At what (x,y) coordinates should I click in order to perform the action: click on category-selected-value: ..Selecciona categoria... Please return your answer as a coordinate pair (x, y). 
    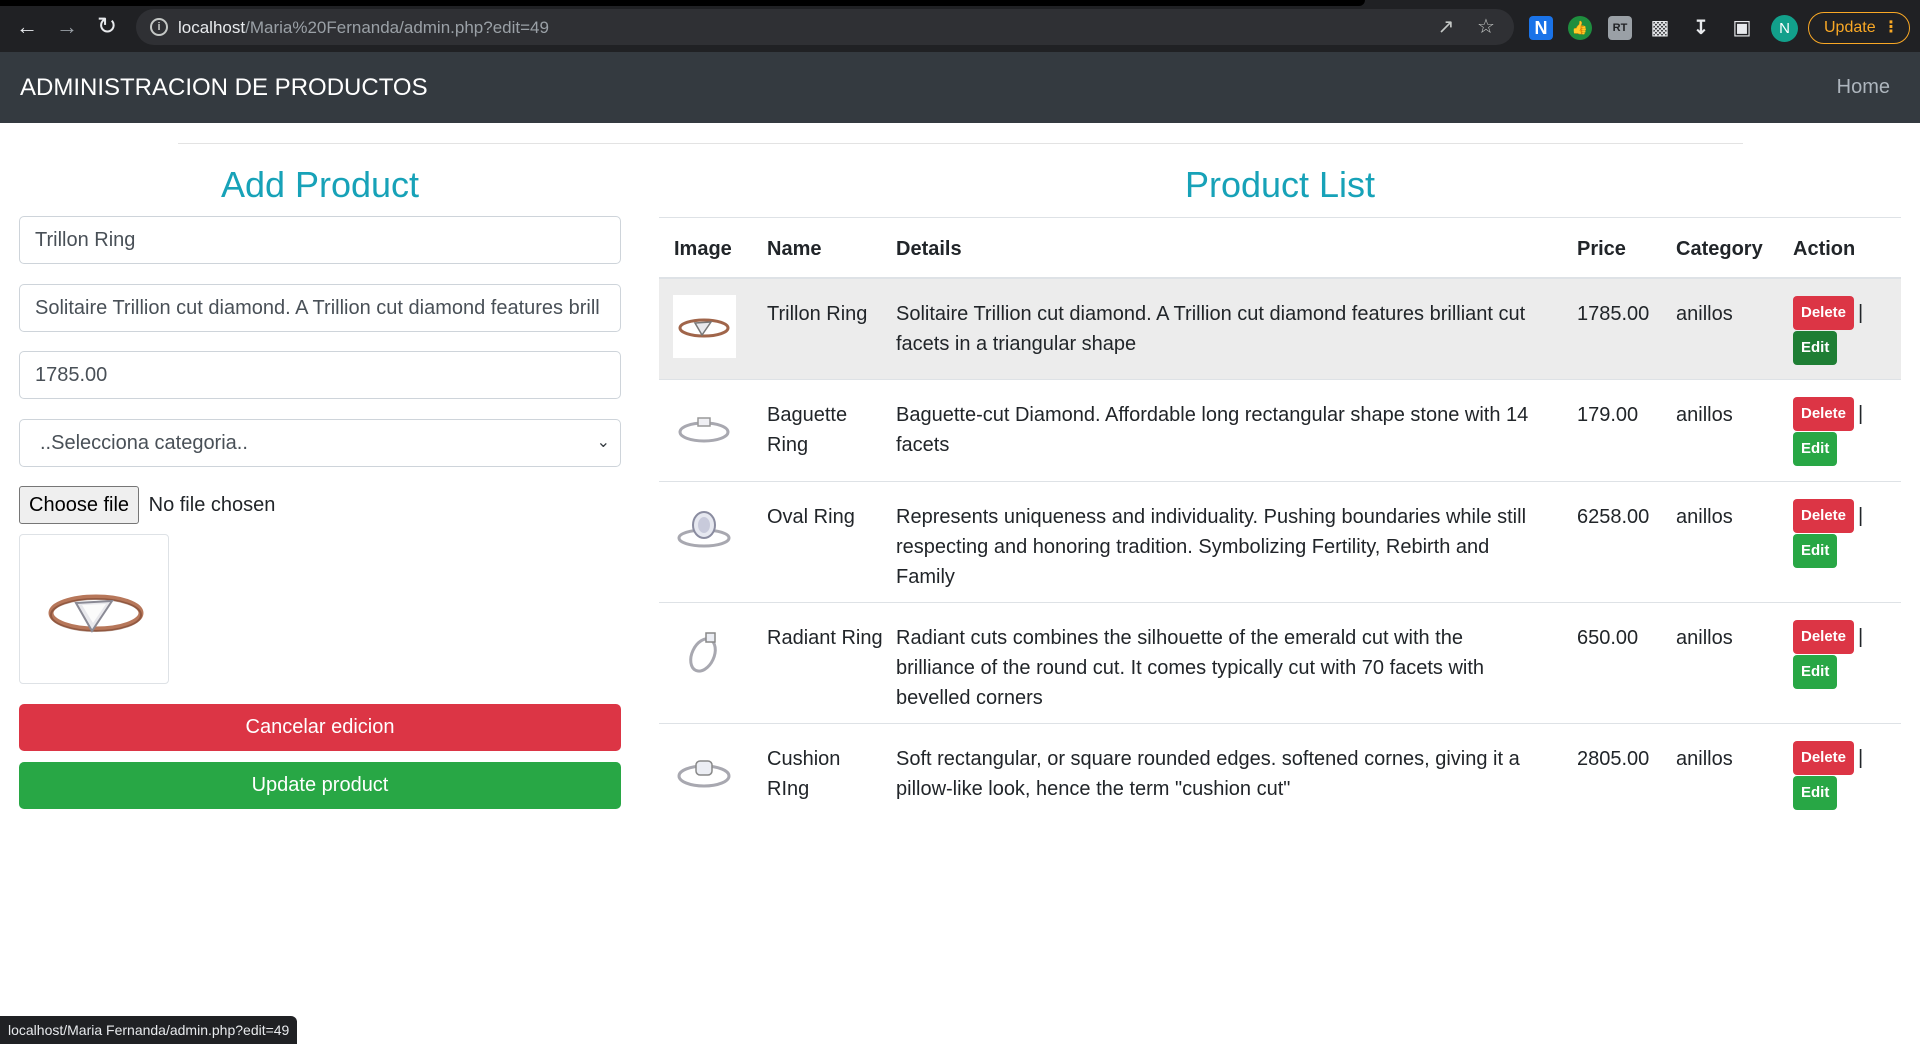
    Looking at the image, I should click on (144, 443).